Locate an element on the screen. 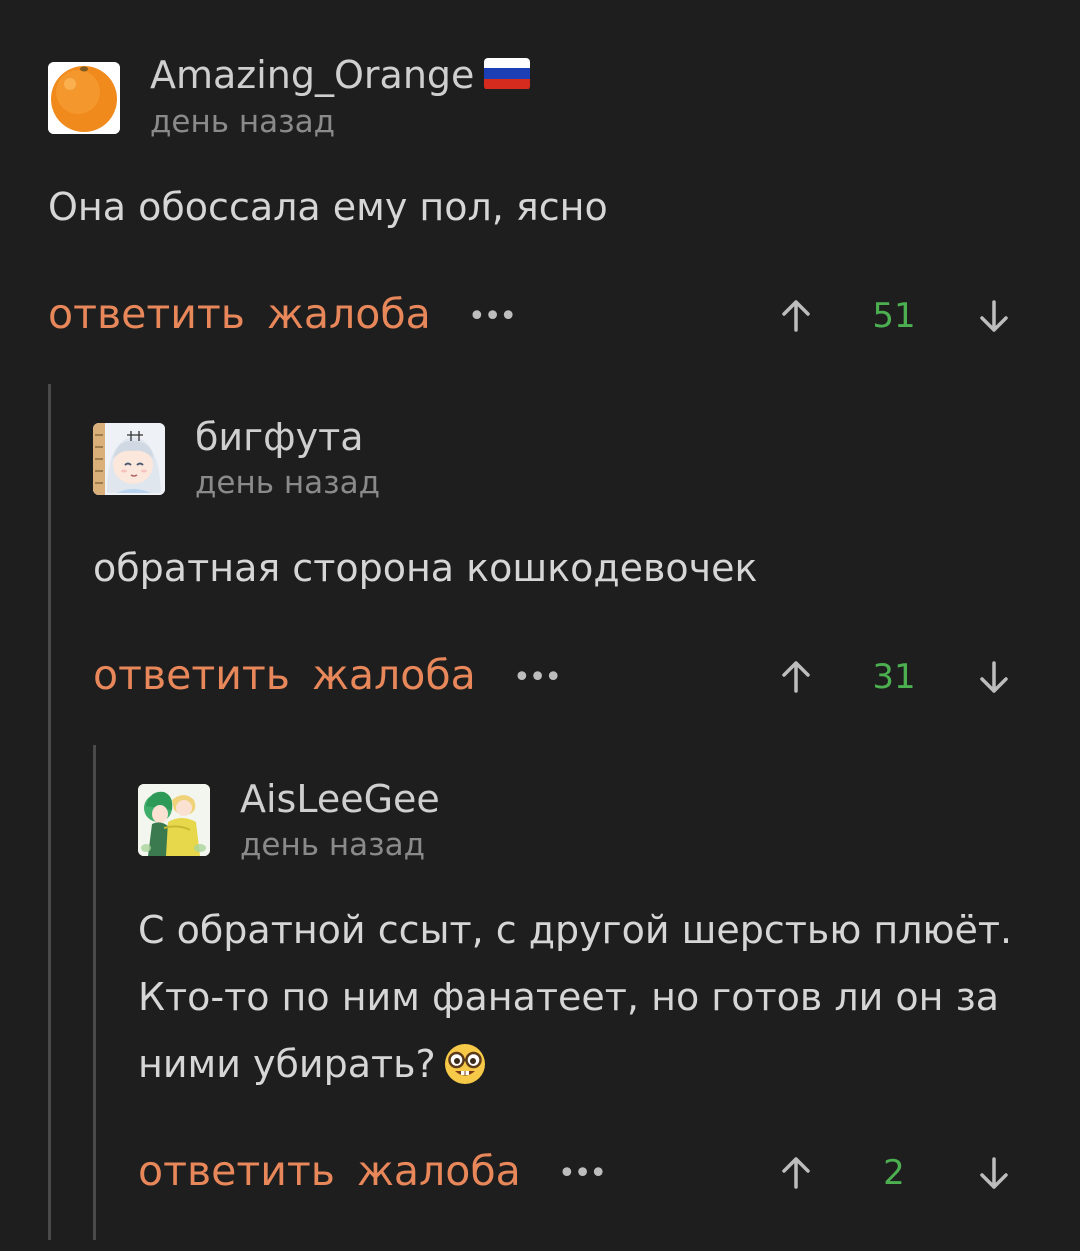  rating-count: 2 is located at coordinates (894, 1173).